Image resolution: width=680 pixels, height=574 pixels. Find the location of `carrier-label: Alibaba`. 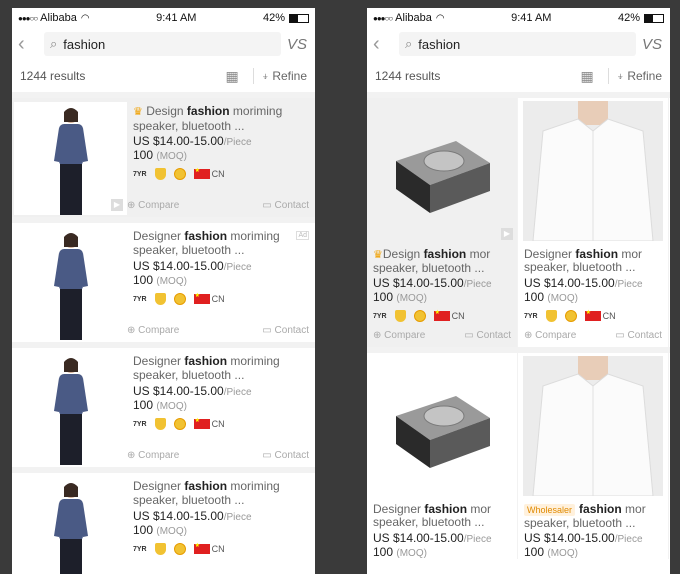

carrier-label: Alibaba is located at coordinates (58, 18).